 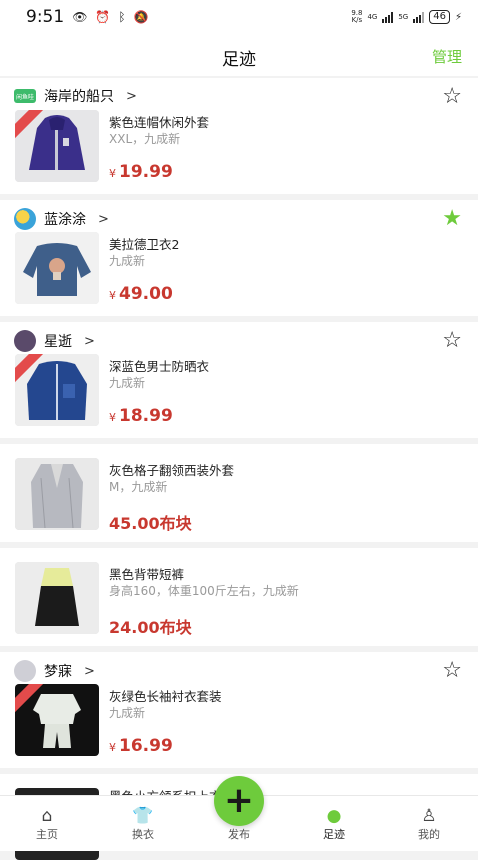 I want to click on product-name: 灰绿色长袖衬衣套装, so click(x=165, y=696).